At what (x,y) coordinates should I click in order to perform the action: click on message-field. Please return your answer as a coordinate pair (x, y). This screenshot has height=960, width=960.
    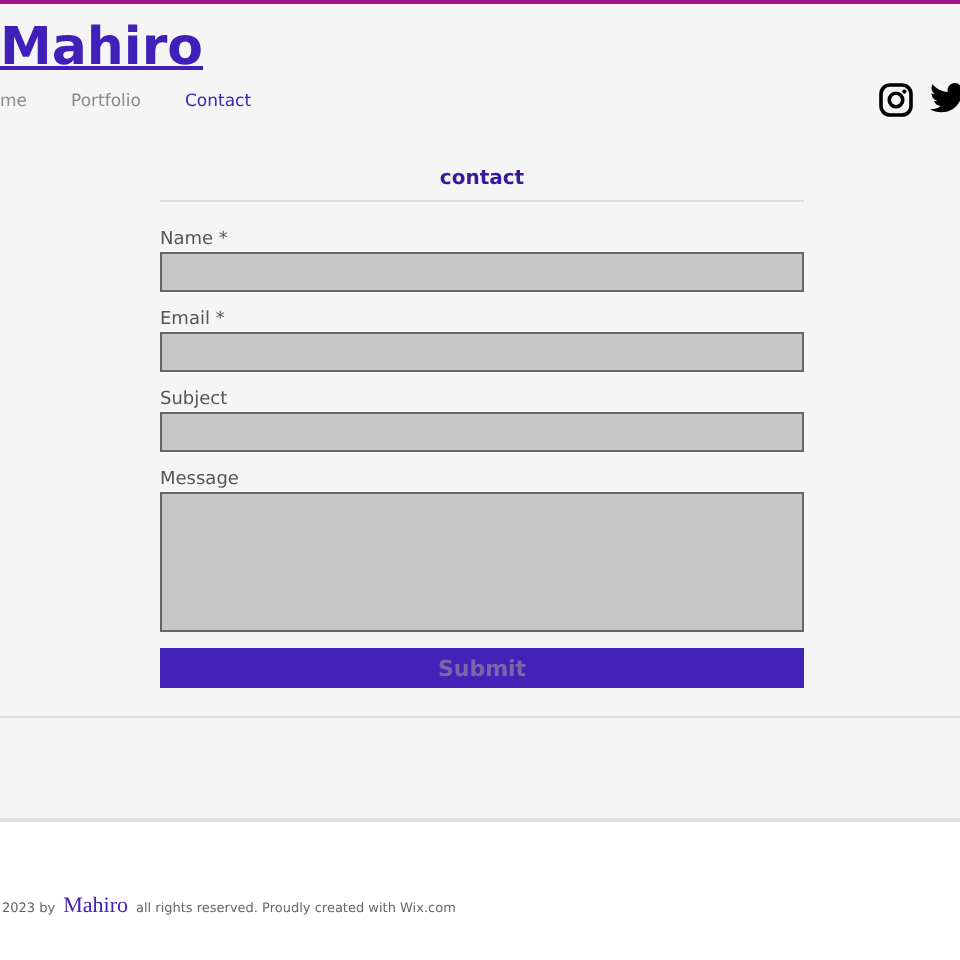
    Looking at the image, I should click on (482, 562).